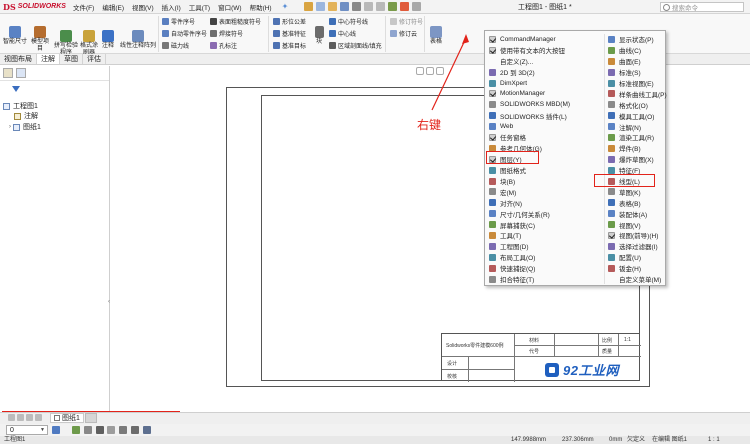  I want to click on menu-item: 图纸格式, so click(529, 170).